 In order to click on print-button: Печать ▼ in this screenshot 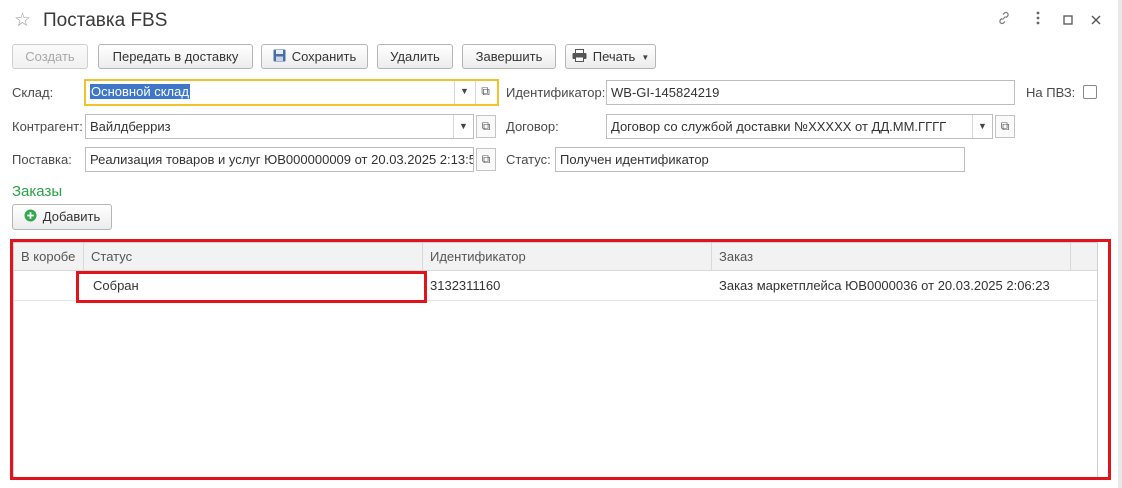, I will do `click(610, 56)`.